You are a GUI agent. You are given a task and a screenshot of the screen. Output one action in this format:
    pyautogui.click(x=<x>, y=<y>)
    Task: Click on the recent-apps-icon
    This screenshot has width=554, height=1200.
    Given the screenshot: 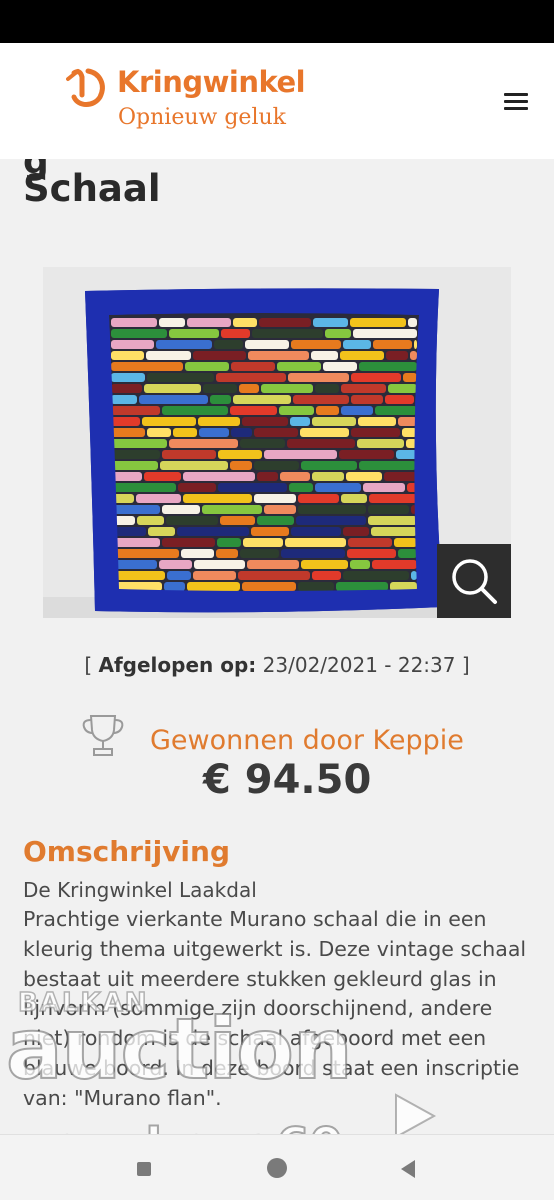 What is the action you would take?
    pyautogui.click(x=144, y=1169)
    